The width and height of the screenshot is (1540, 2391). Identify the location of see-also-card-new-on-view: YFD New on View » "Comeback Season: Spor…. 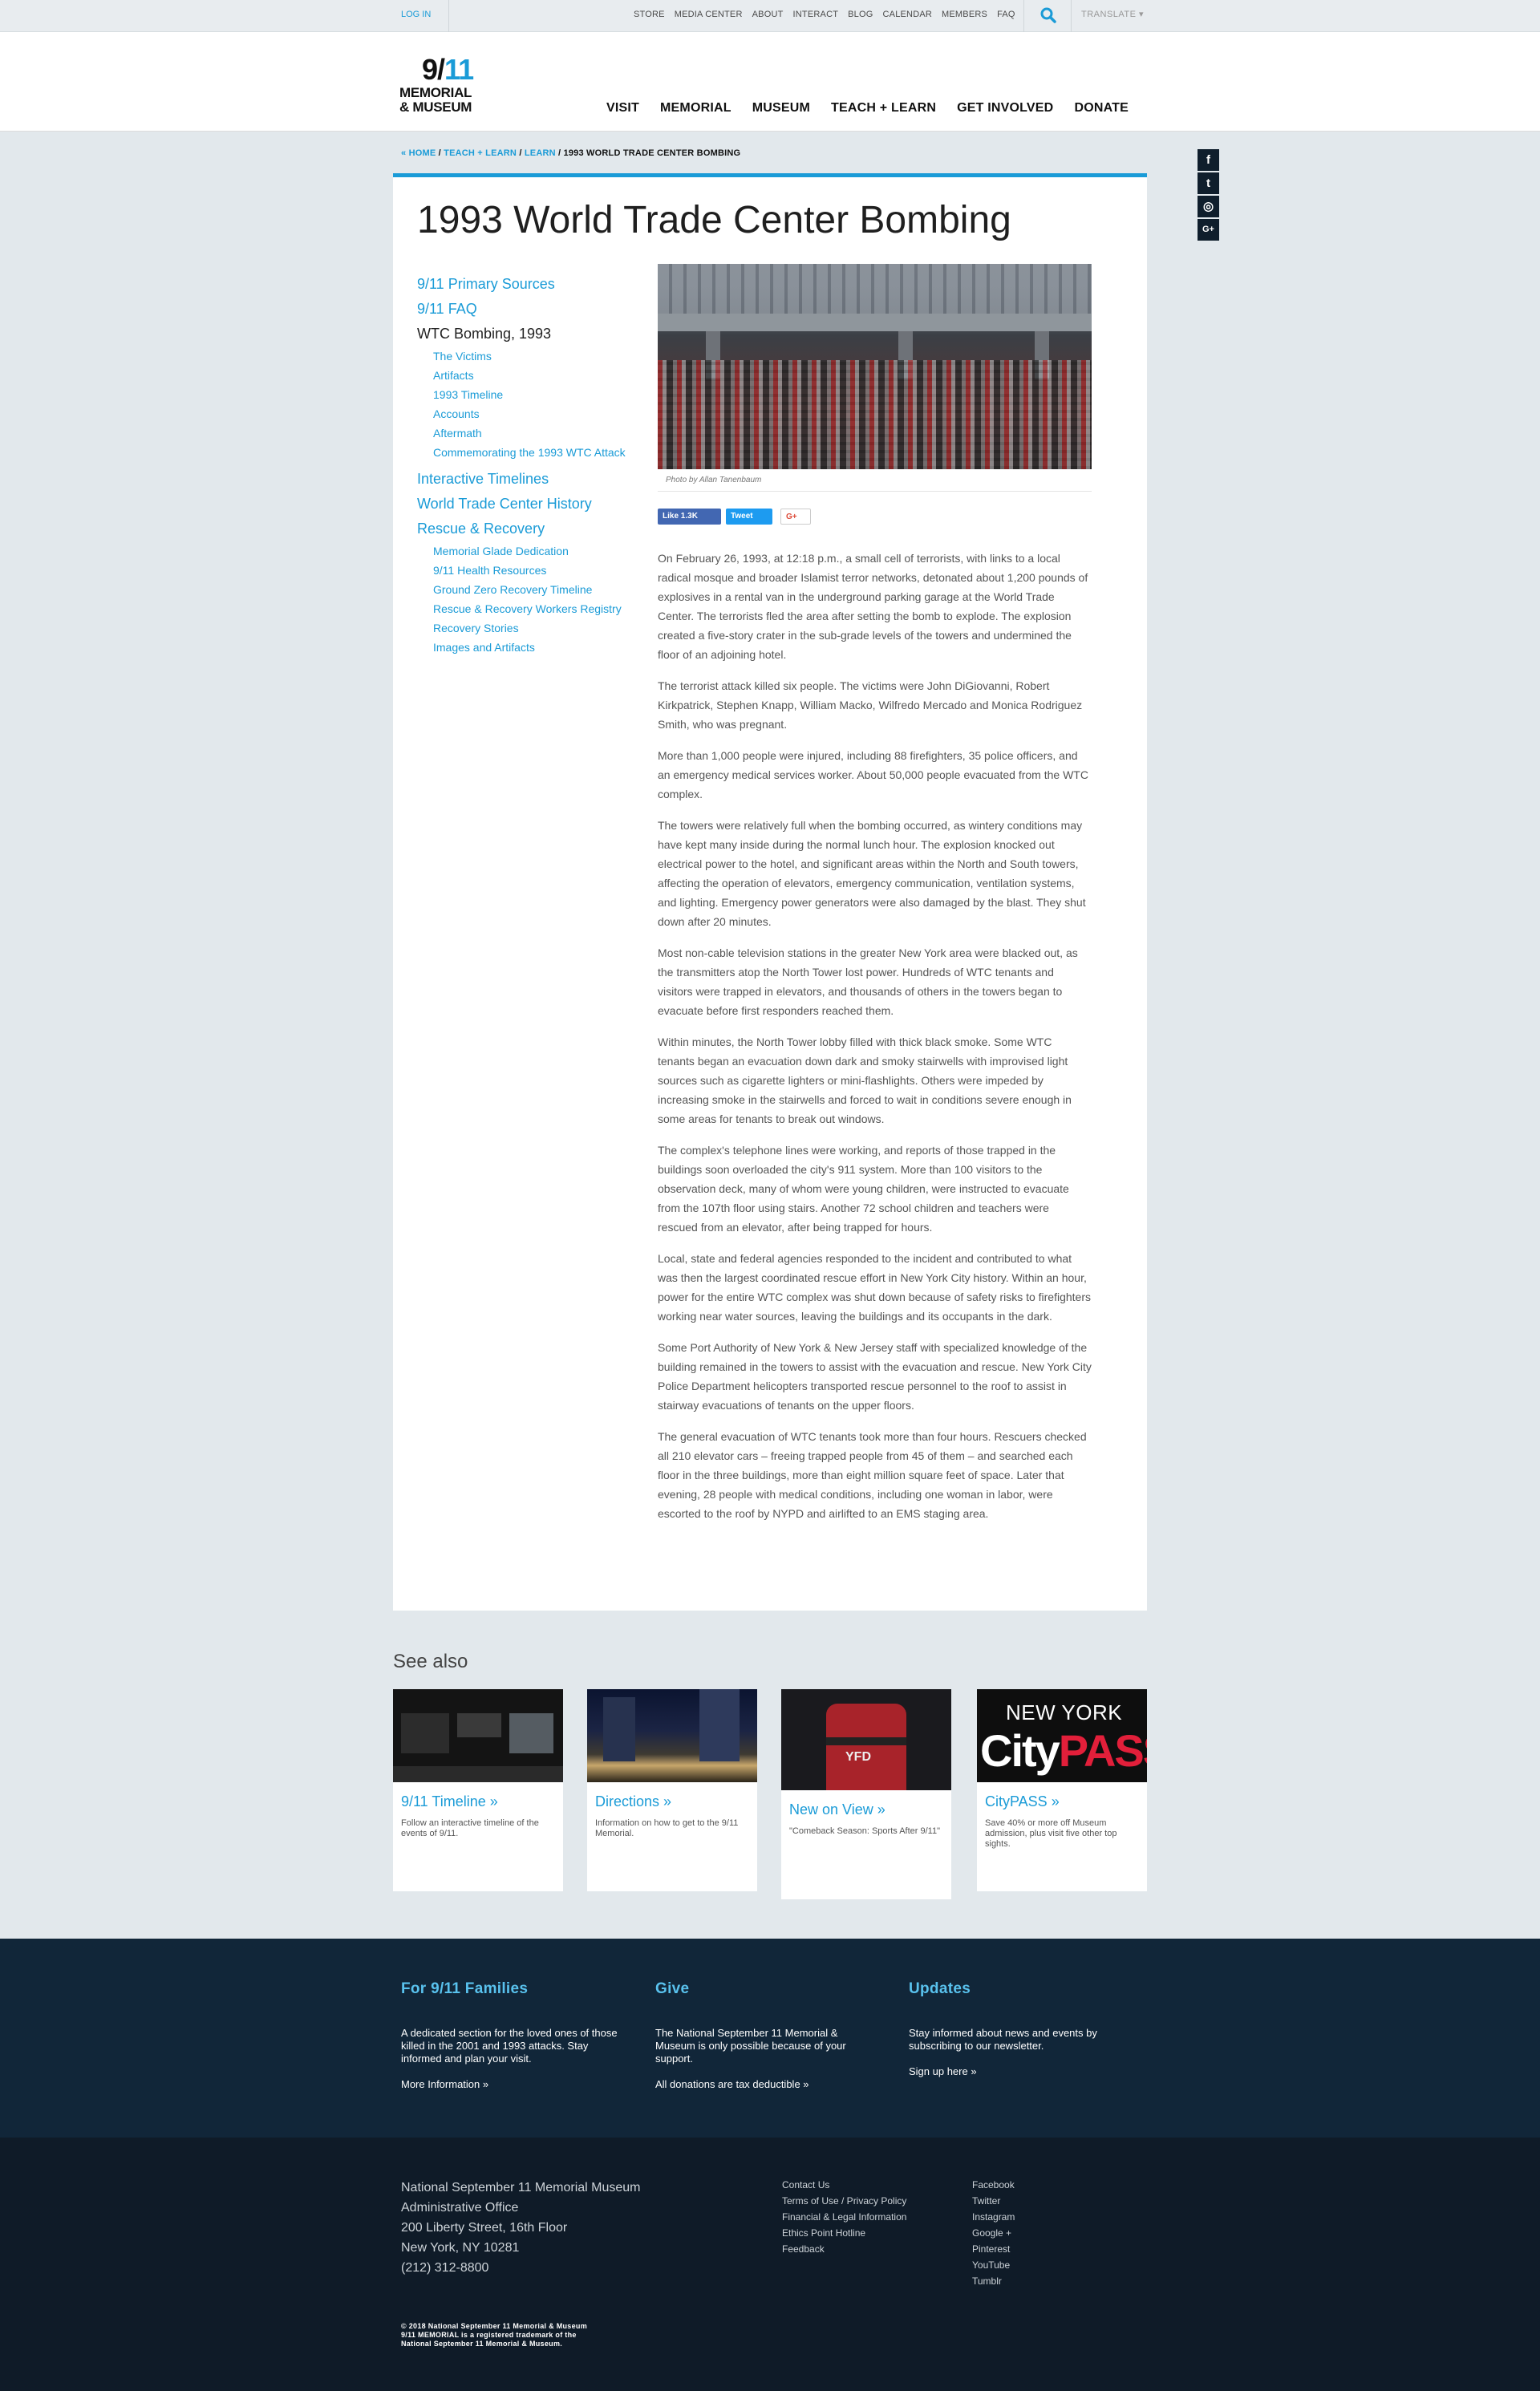
(866, 1794).